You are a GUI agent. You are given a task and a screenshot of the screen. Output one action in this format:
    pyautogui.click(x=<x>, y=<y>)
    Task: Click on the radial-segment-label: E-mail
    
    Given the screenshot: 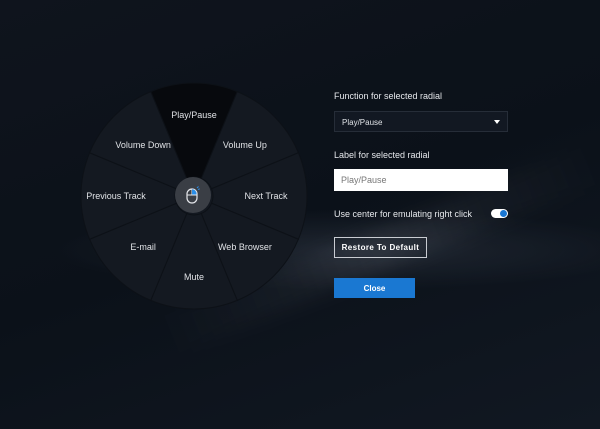 What is the action you would take?
    pyautogui.click(x=143, y=246)
    